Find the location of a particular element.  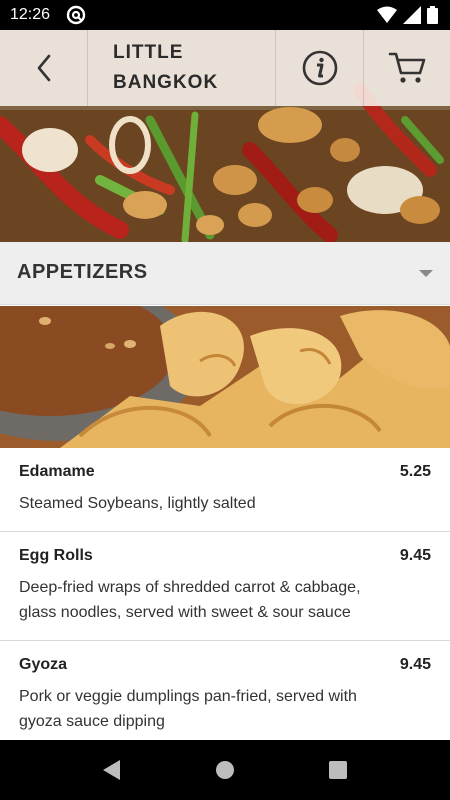

menu-item-price: 5.25 is located at coordinates (415, 471).